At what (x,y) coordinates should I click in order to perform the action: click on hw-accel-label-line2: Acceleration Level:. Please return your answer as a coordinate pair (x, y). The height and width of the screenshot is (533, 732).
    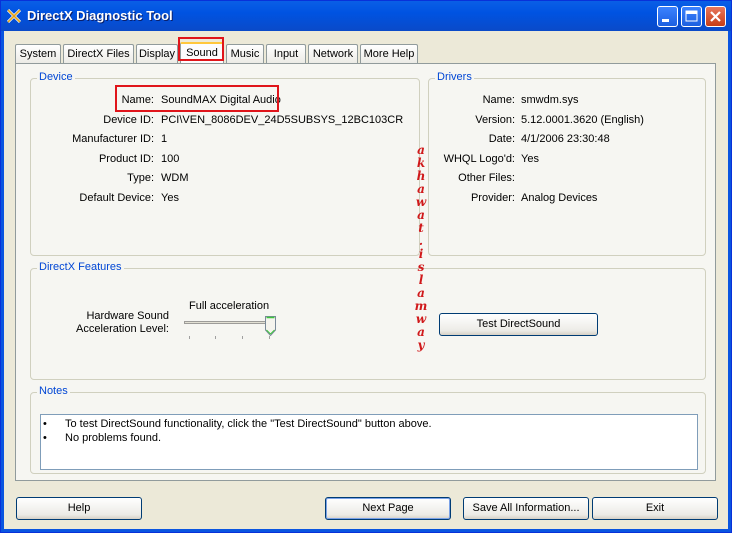
    Looking at the image, I should click on (122, 329).